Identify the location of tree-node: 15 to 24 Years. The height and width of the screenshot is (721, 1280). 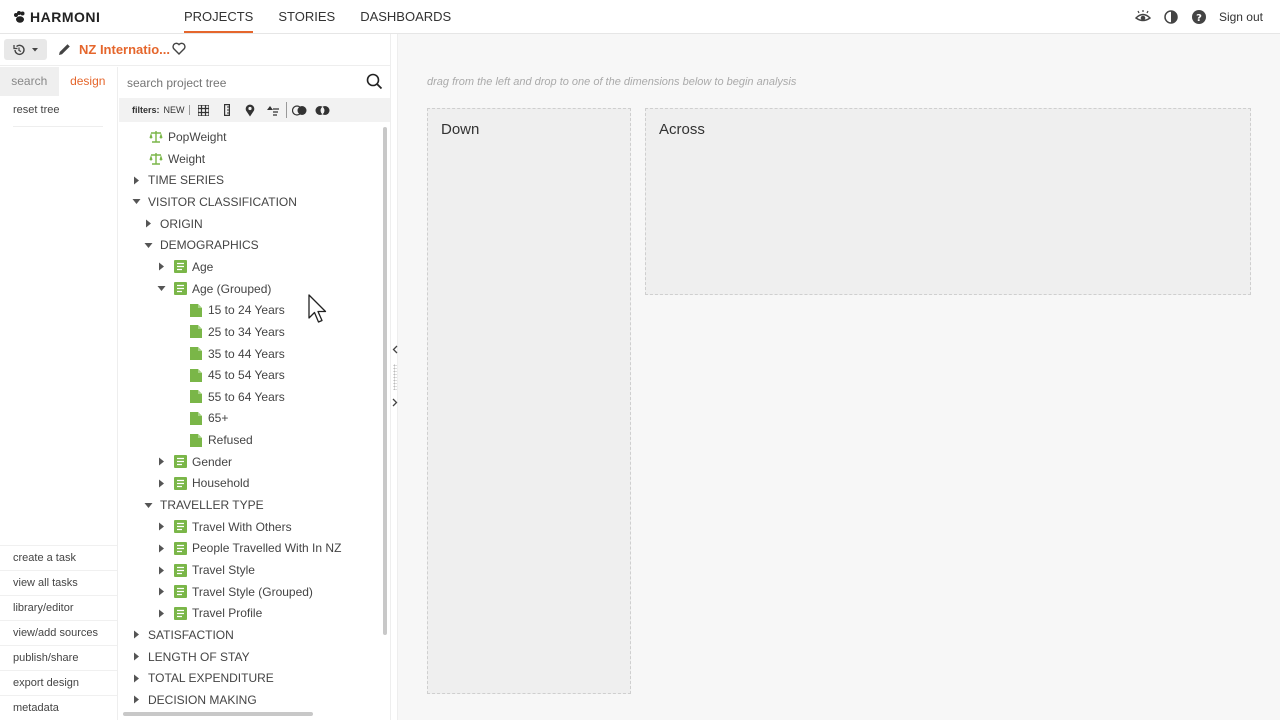
(237, 310).